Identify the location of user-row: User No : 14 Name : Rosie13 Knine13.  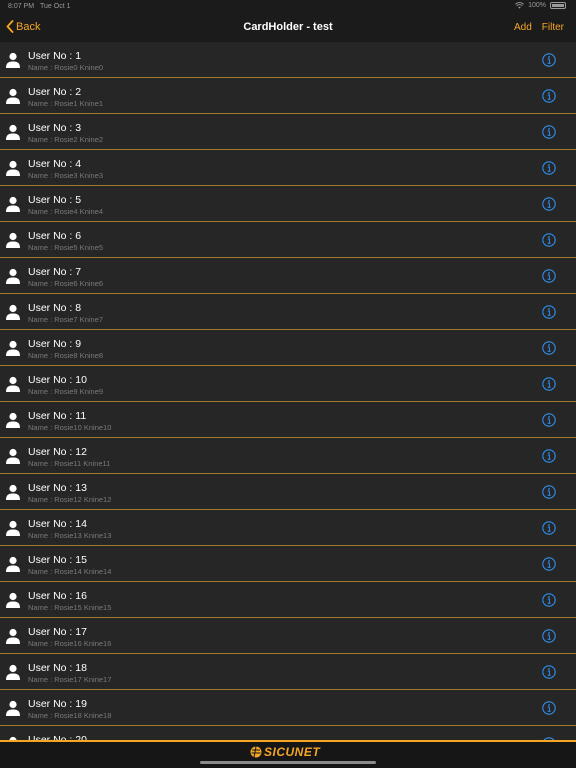
(288, 528).